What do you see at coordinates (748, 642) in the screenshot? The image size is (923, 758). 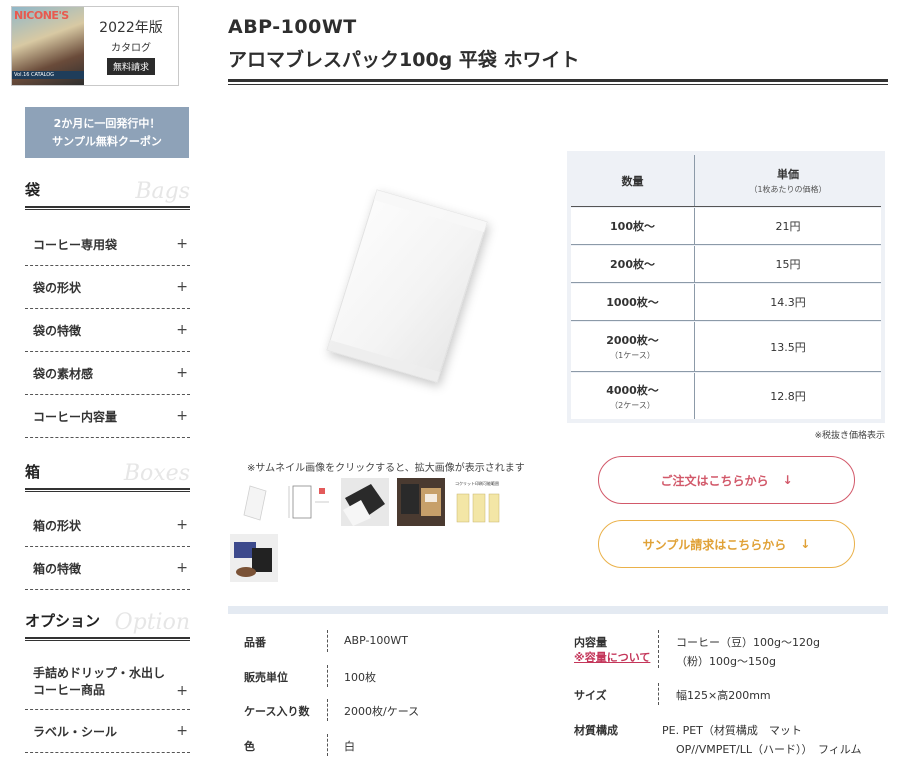 I see `spec-value-capacity-line1: コーヒー（豆）100g～120g` at bounding box center [748, 642].